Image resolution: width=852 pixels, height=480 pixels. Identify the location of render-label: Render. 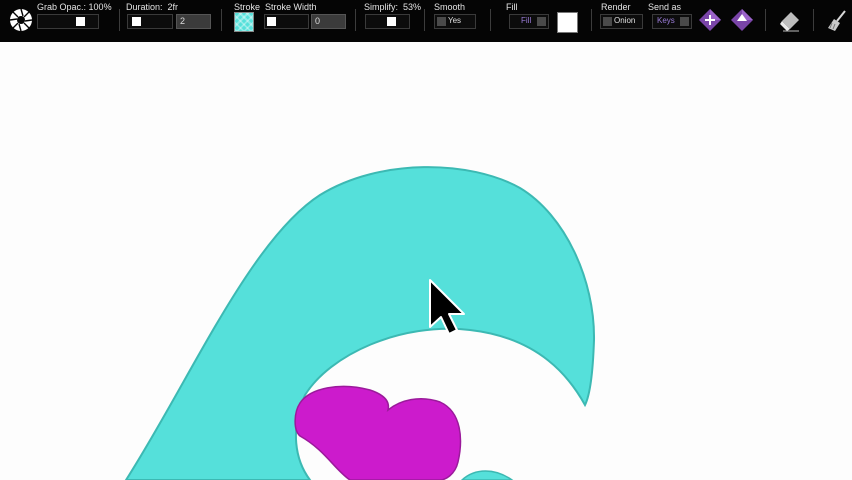
(616, 7).